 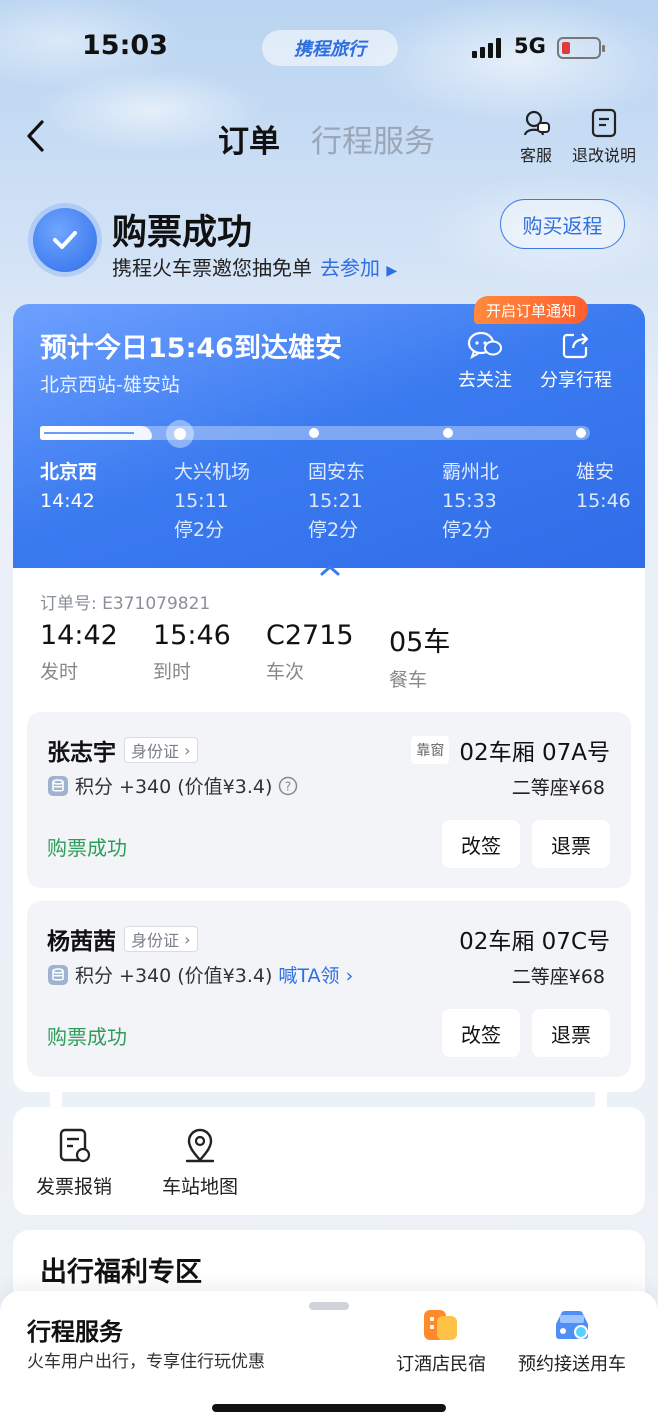 What do you see at coordinates (192, 651) in the screenshot?
I see `arrival-time: 15:46 到时` at bounding box center [192, 651].